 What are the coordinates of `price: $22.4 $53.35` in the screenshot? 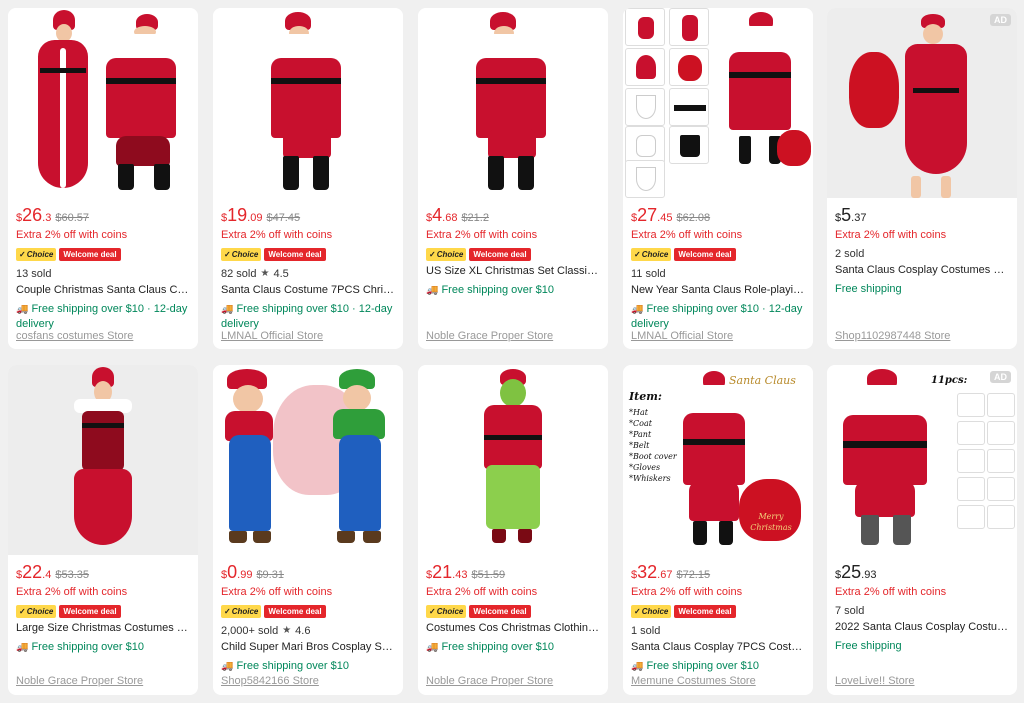 It's located at (52, 572).